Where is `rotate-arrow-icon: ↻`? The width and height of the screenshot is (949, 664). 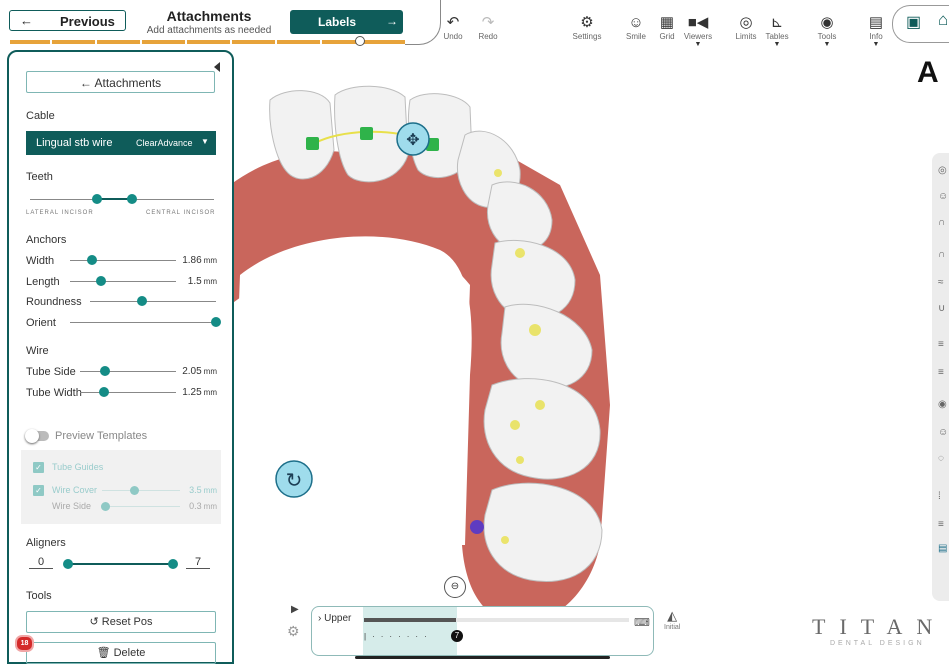
rotate-arrow-icon: ↻ is located at coordinates (294, 480).